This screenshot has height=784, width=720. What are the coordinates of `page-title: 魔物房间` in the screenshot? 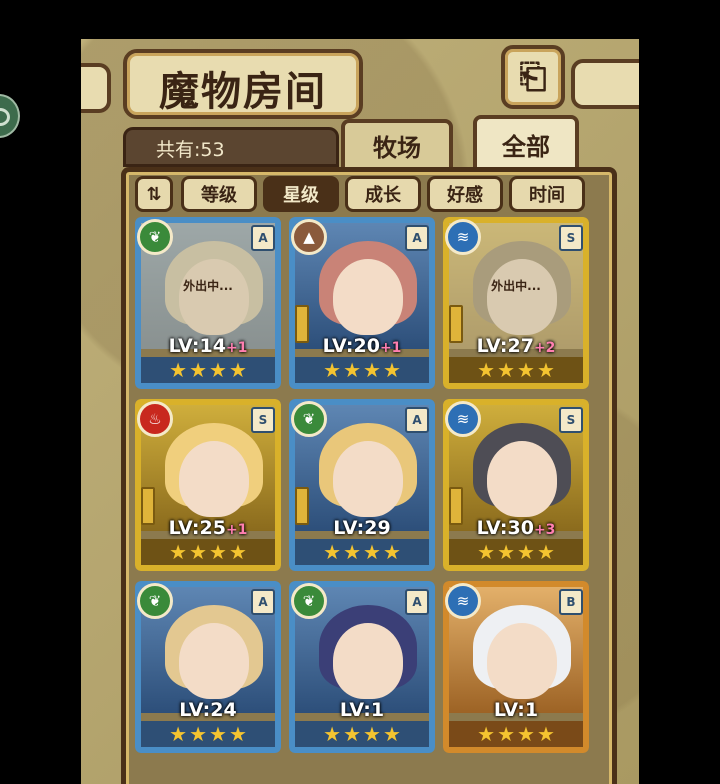 It's located at (243, 91).